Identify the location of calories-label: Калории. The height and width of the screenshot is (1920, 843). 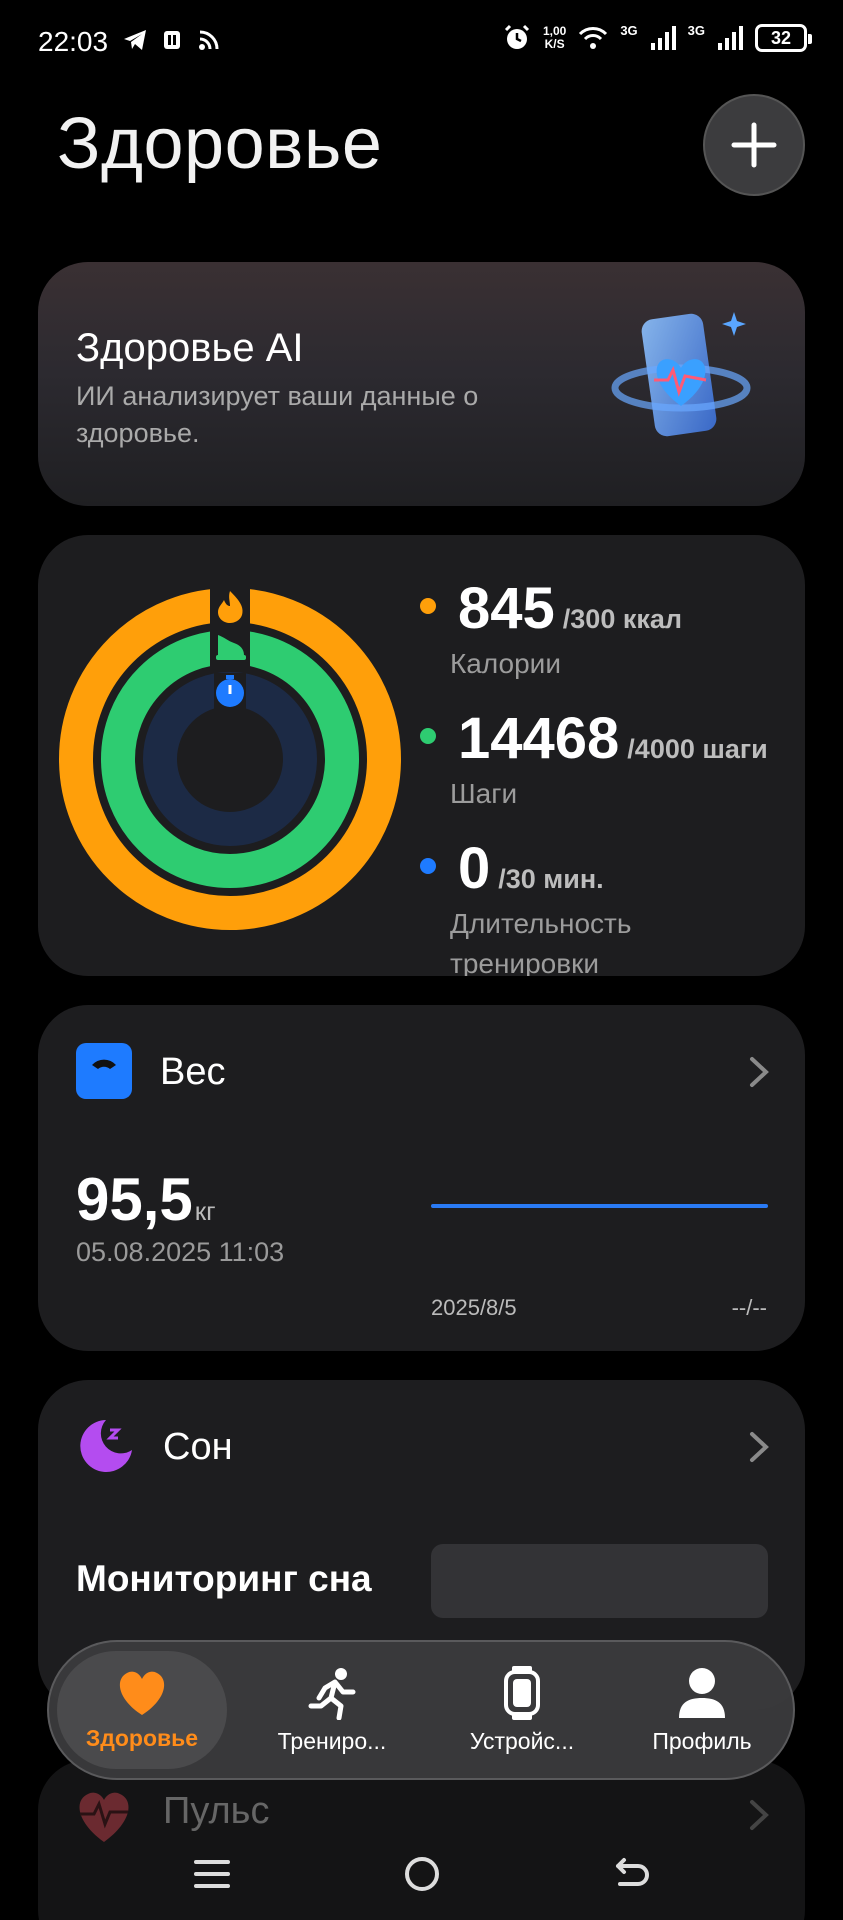
(505, 663).